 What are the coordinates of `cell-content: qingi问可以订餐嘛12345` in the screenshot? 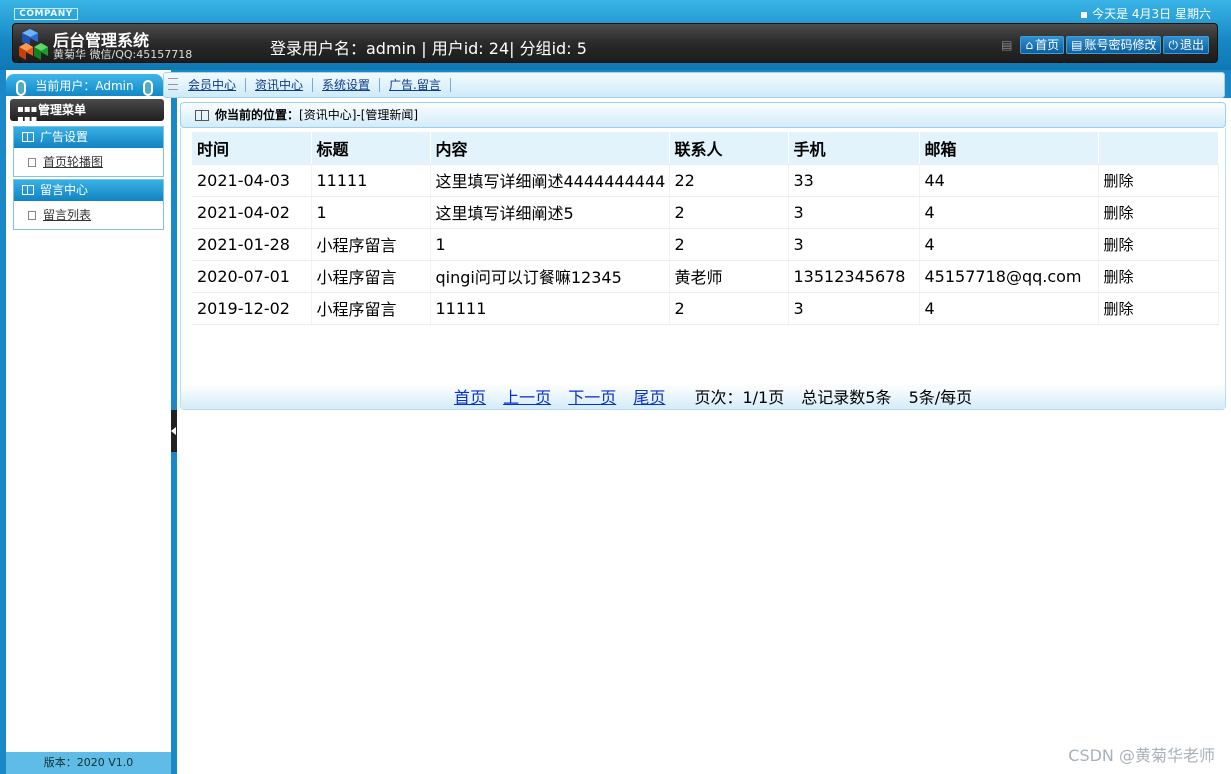 It's located at (550, 276).